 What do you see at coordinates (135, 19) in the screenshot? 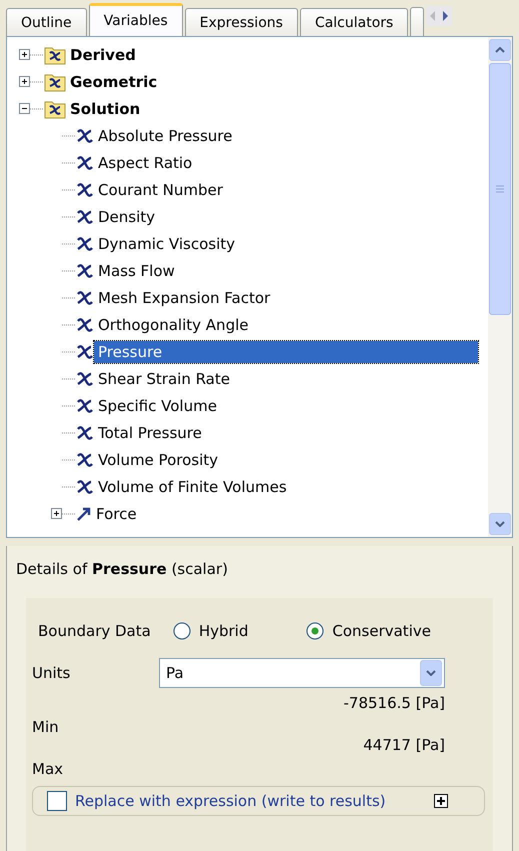
I see `tab: Variables` at bounding box center [135, 19].